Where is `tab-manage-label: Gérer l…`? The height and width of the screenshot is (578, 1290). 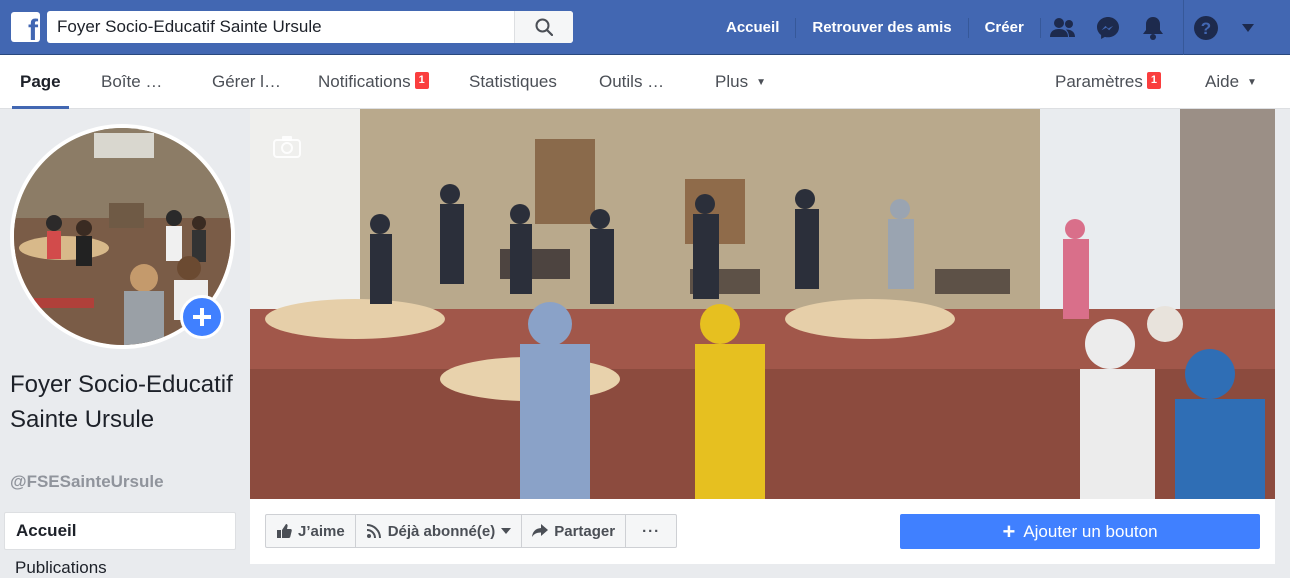
tab-manage-label: Gérer l… is located at coordinates (246, 81).